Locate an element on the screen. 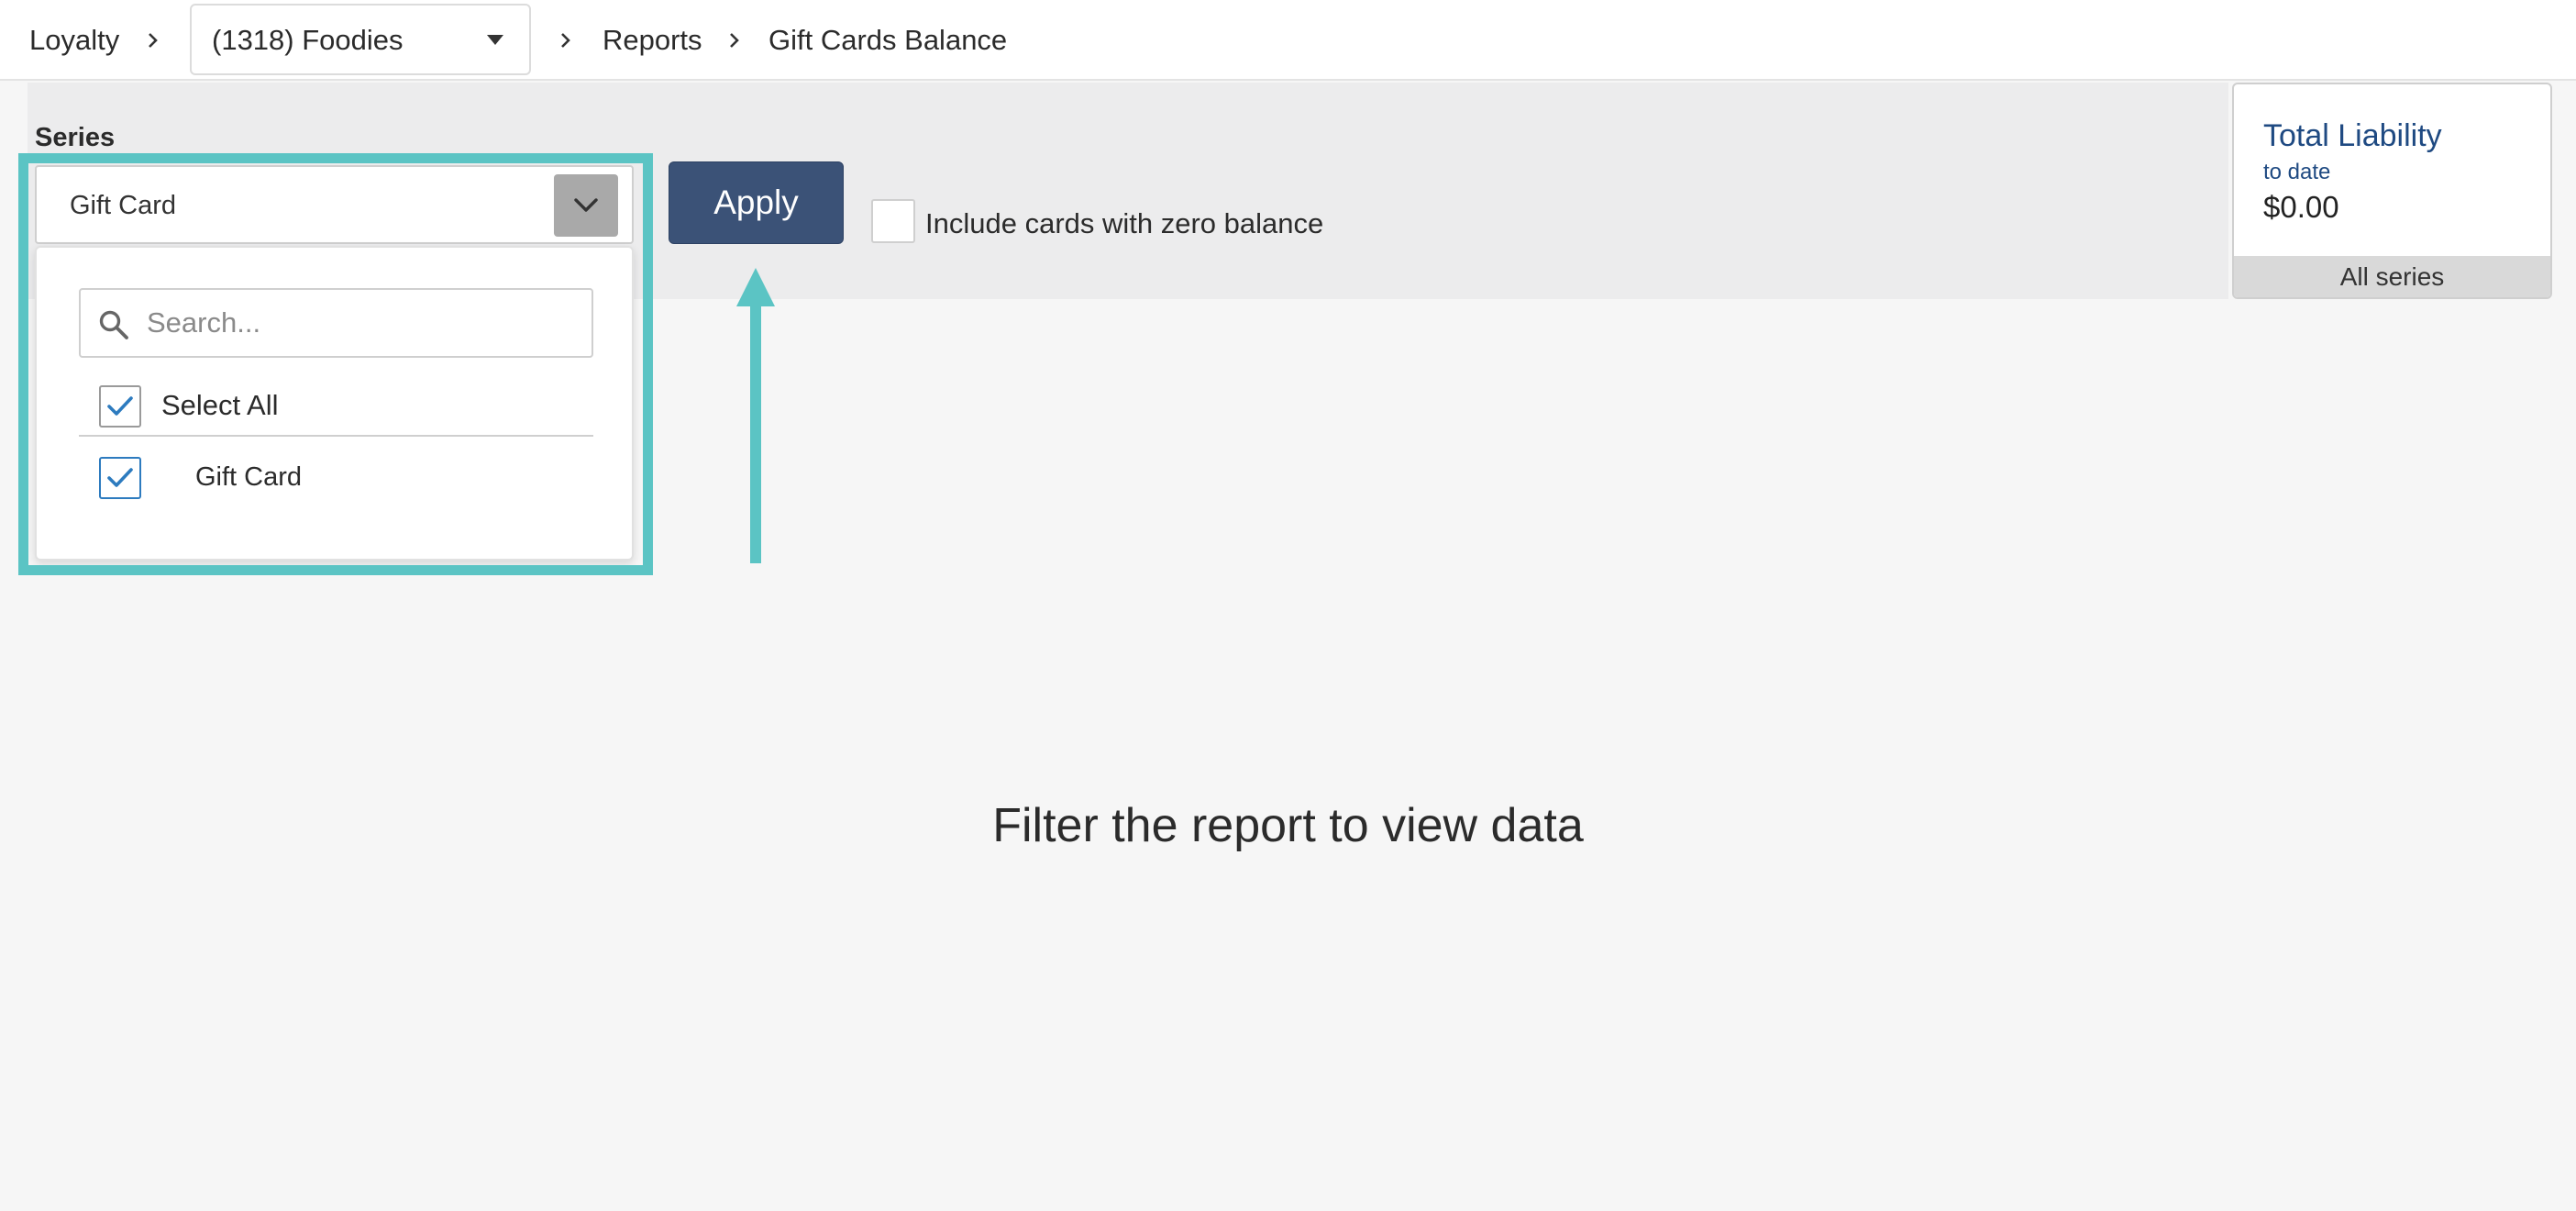  apply-button: Apply is located at coordinates (756, 202).